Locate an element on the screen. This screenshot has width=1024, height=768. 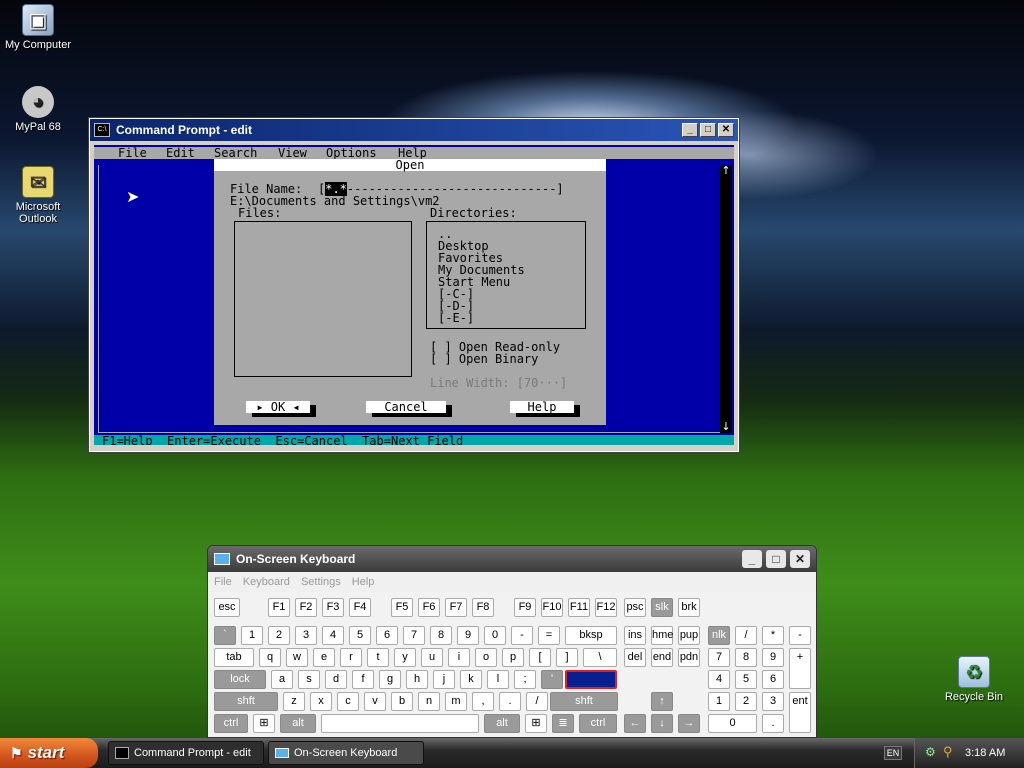
menu-view: View is located at coordinates (292, 153).